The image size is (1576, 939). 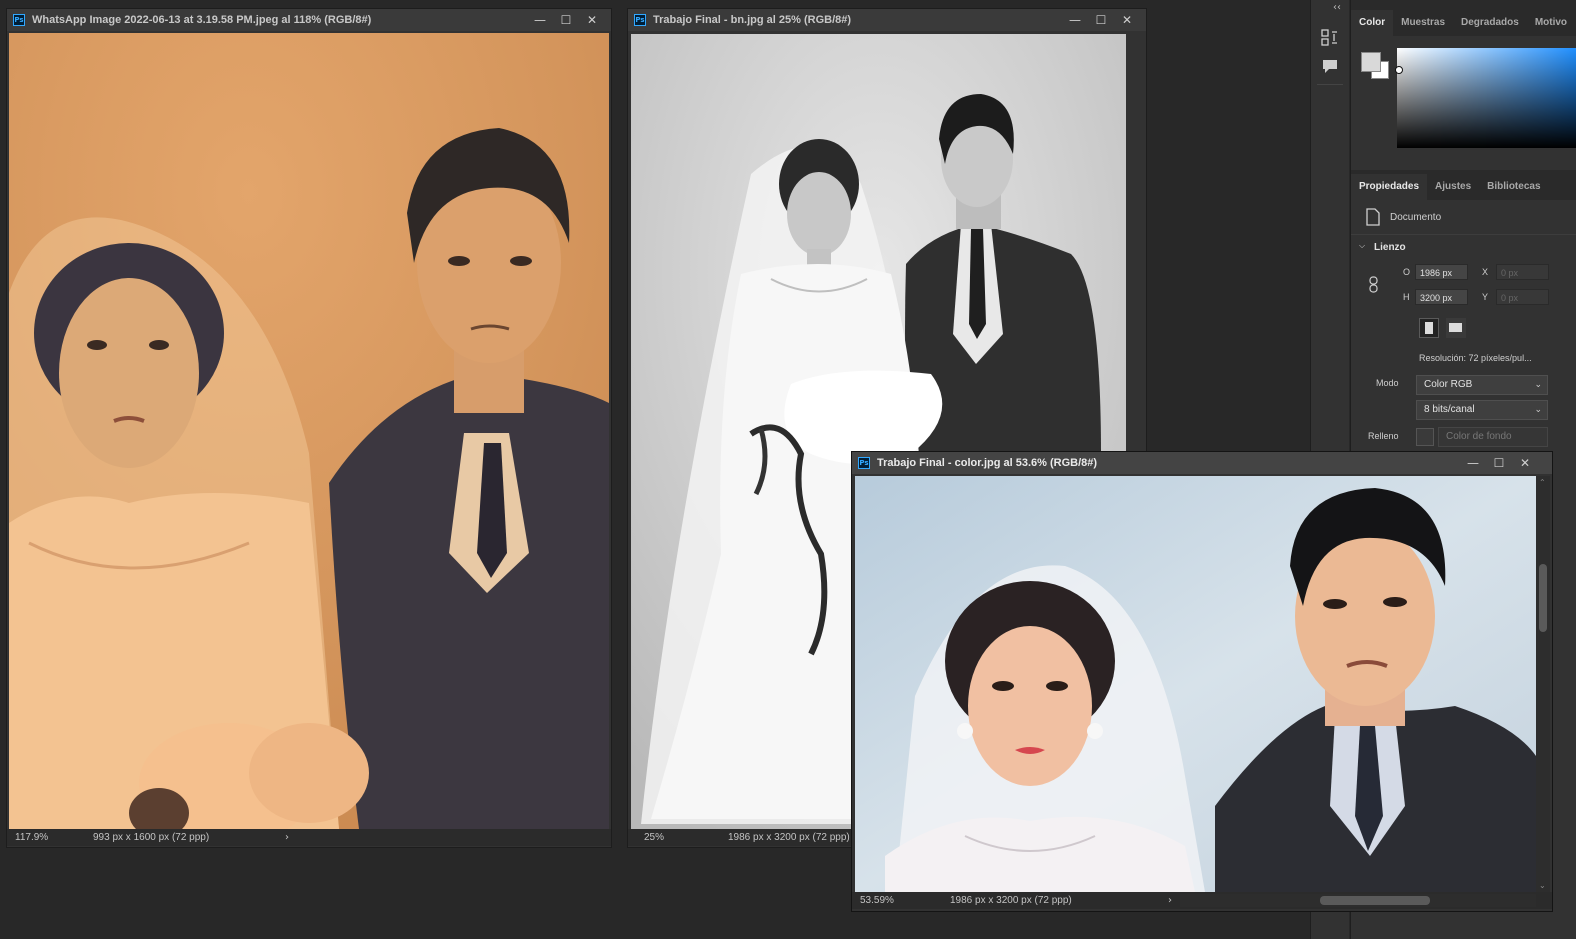 What do you see at coordinates (1482, 385) in the screenshot?
I see `mode-select: Color RGB ⌄` at bounding box center [1482, 385].